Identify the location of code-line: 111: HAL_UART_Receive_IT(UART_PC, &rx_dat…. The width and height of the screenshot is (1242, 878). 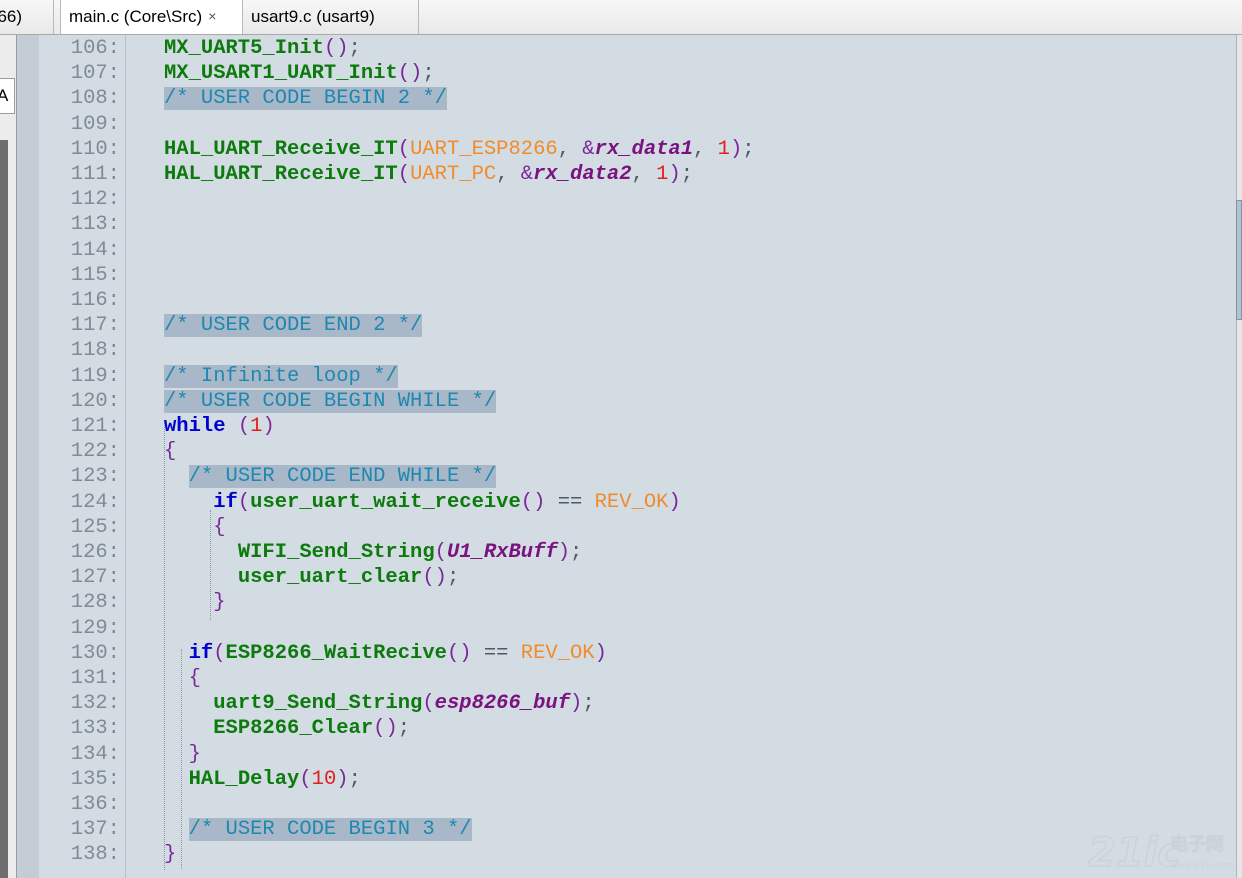
(648, 174).